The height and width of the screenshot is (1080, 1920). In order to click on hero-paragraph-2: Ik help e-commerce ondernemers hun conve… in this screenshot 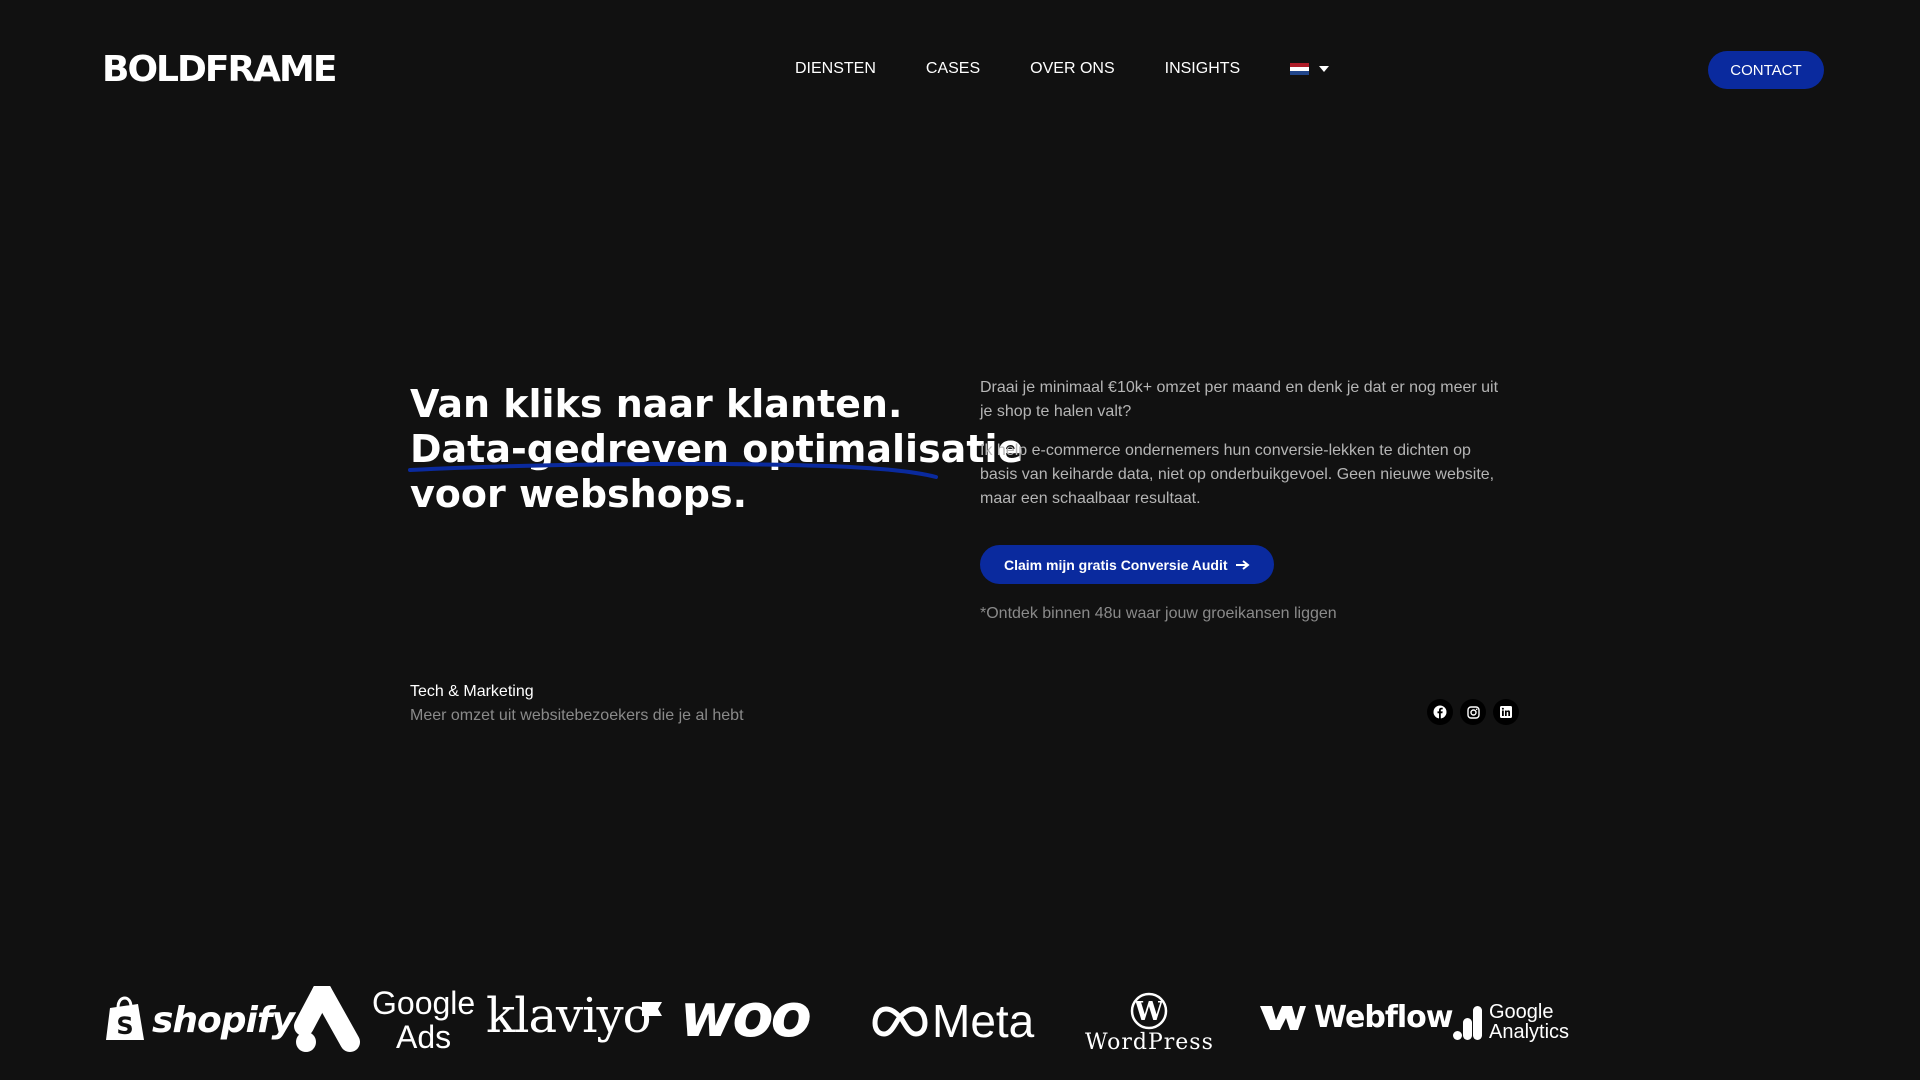, I will do `click(1237, 474)`.